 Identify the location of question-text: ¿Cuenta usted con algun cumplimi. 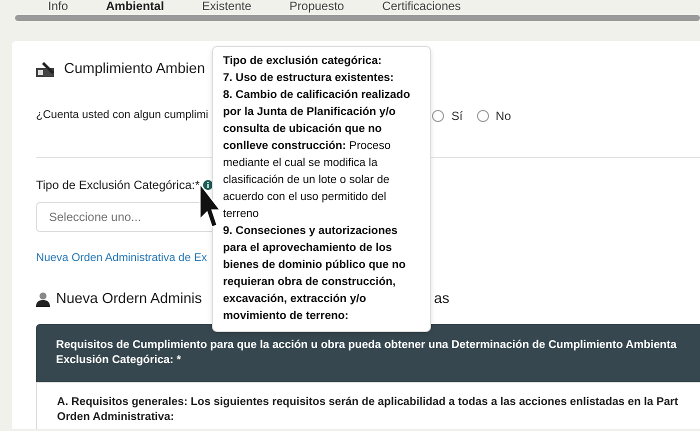
(122, 116).